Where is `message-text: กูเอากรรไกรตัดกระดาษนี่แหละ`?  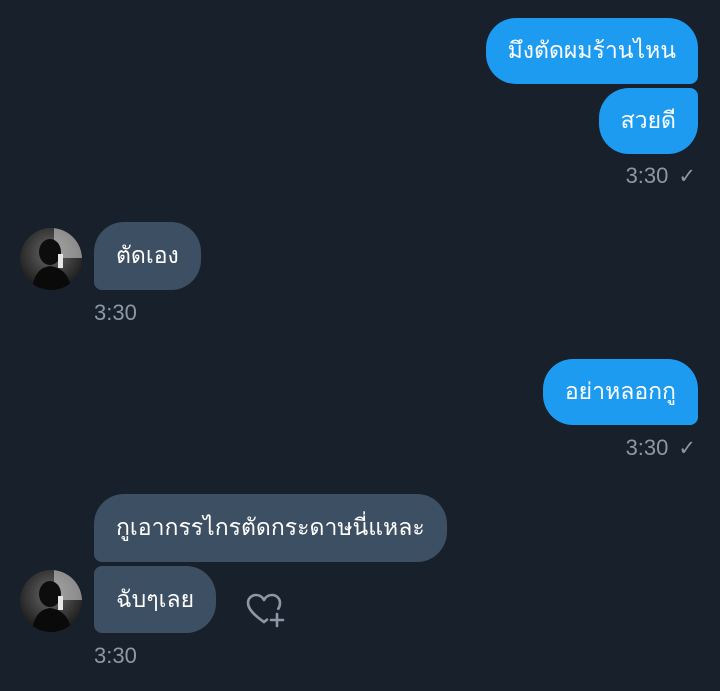 message-text: กูเอากรรไกรตัดกระดาษนี่แหละ is located at coordinates (270, 528).